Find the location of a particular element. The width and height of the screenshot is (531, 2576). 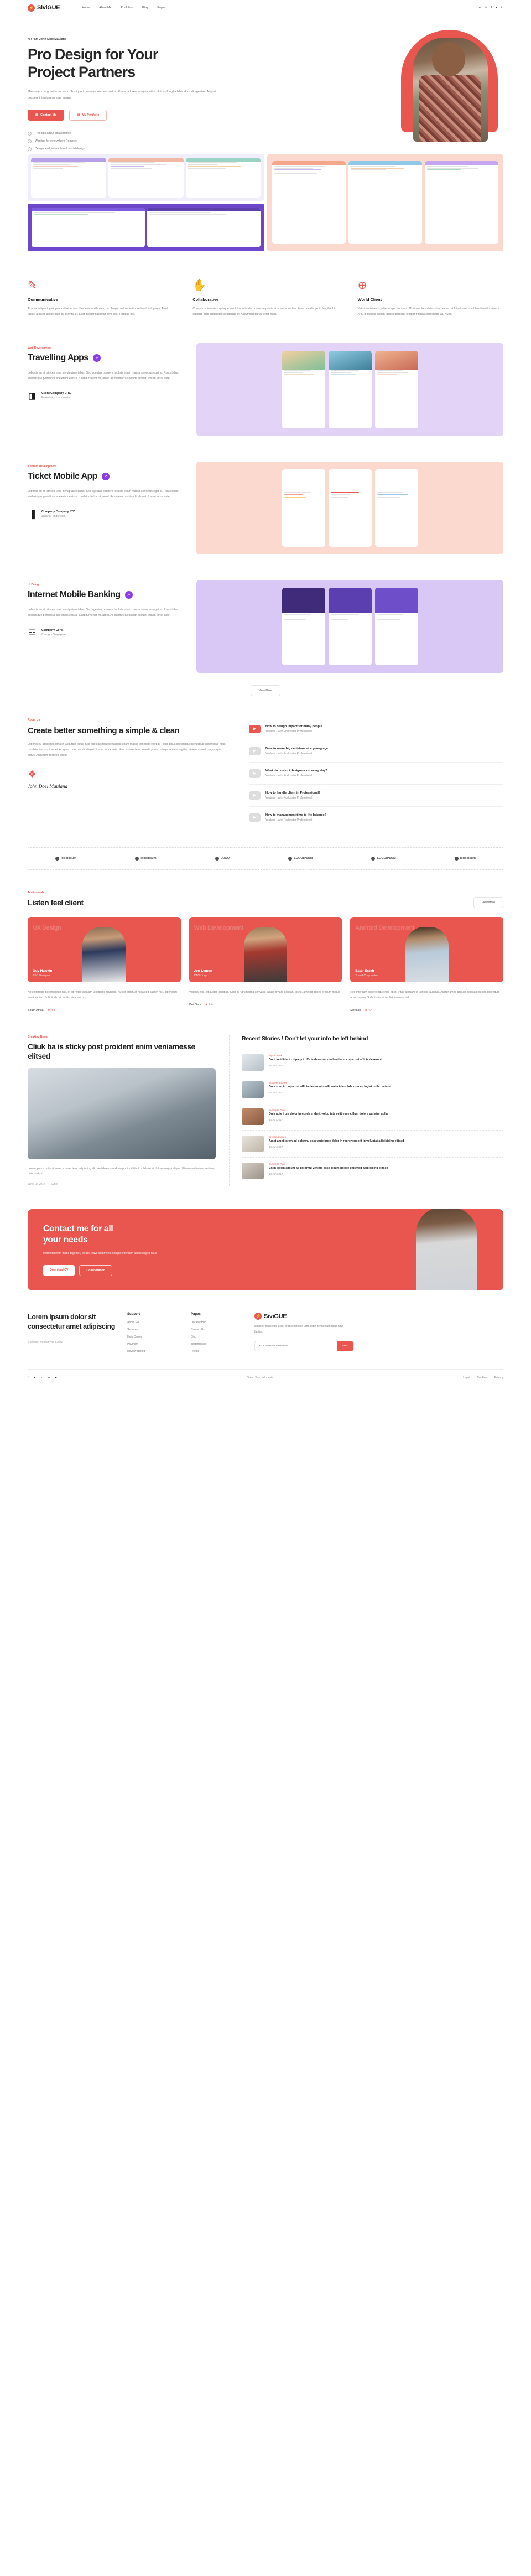

email-field is located at coordinates (296, 1346).